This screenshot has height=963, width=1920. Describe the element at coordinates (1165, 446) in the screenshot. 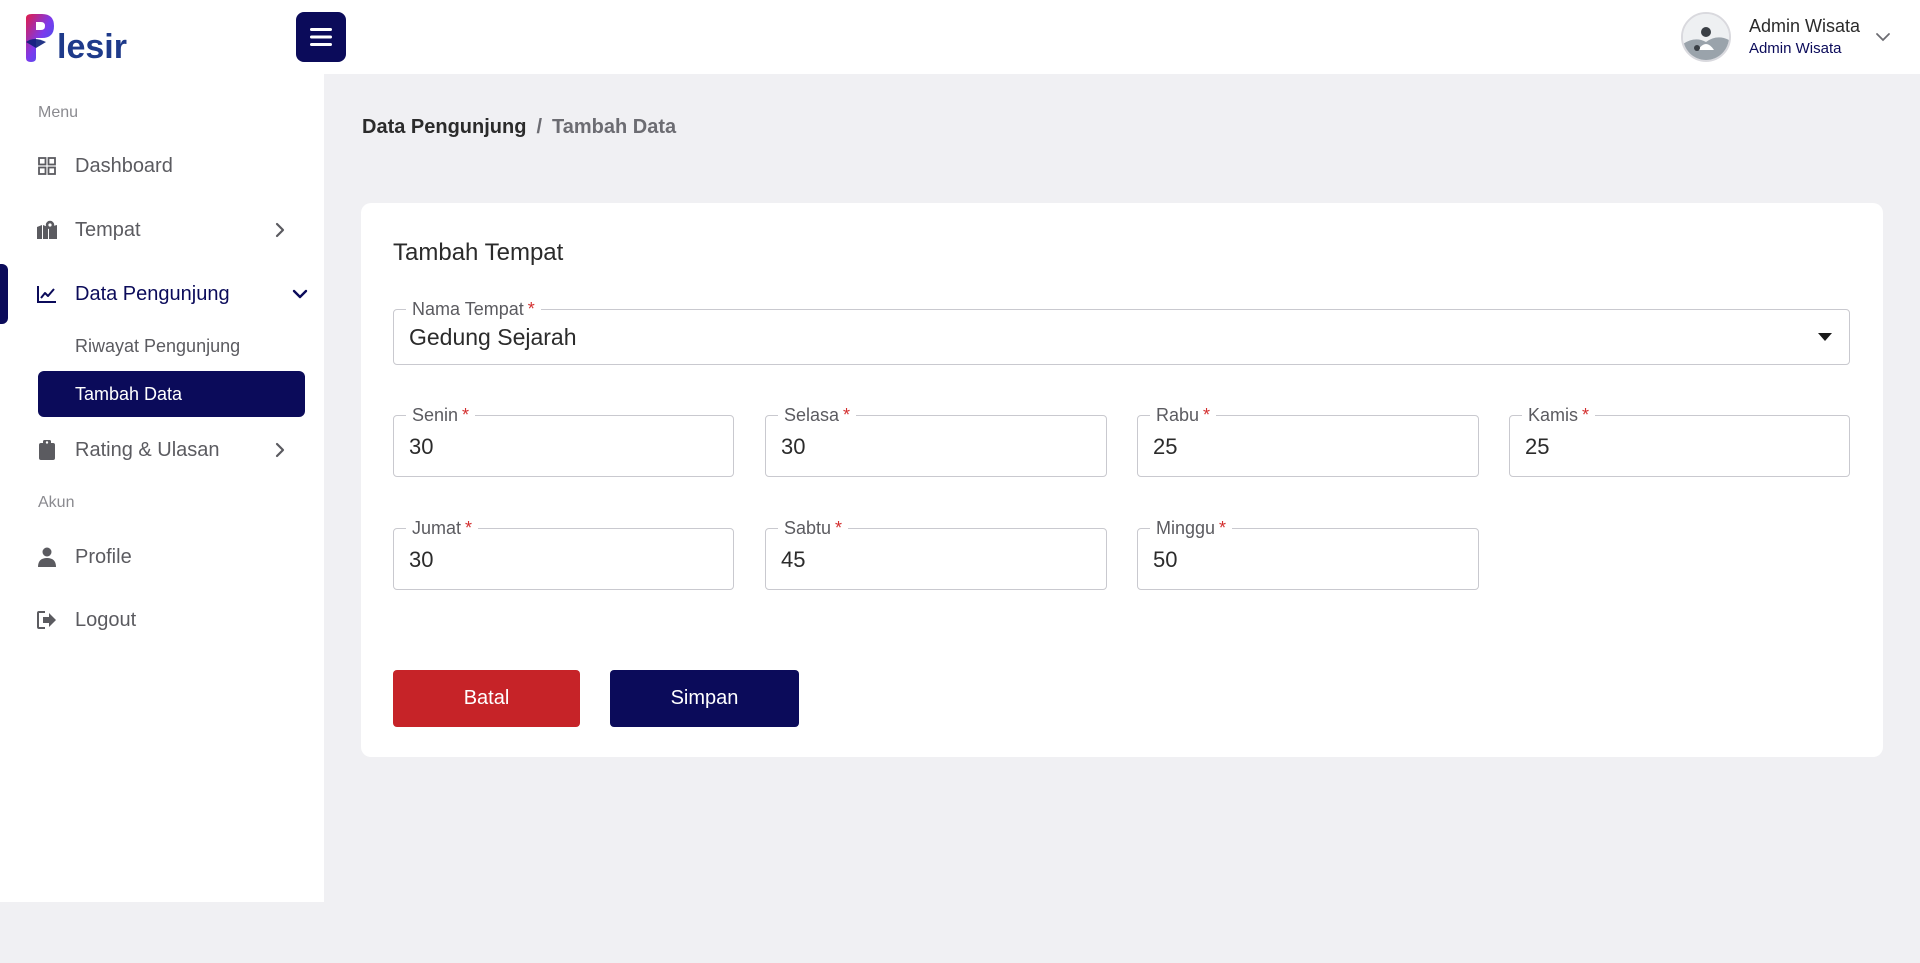

I see `rabu-value: 25` at that location.